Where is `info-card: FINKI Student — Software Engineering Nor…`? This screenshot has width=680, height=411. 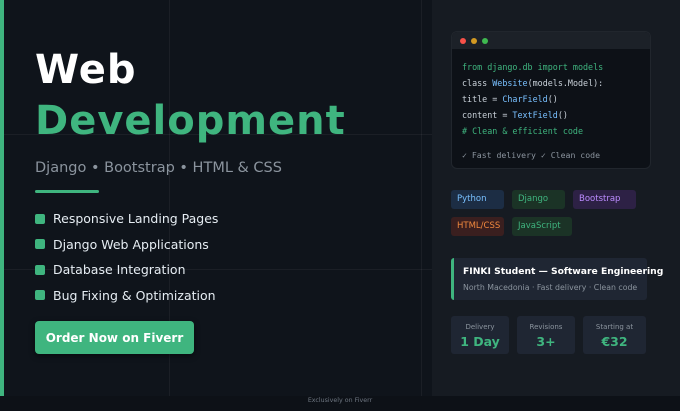 info-card: FINKI Student — Software Engineering Nor… is located at coordinates (557, 279).